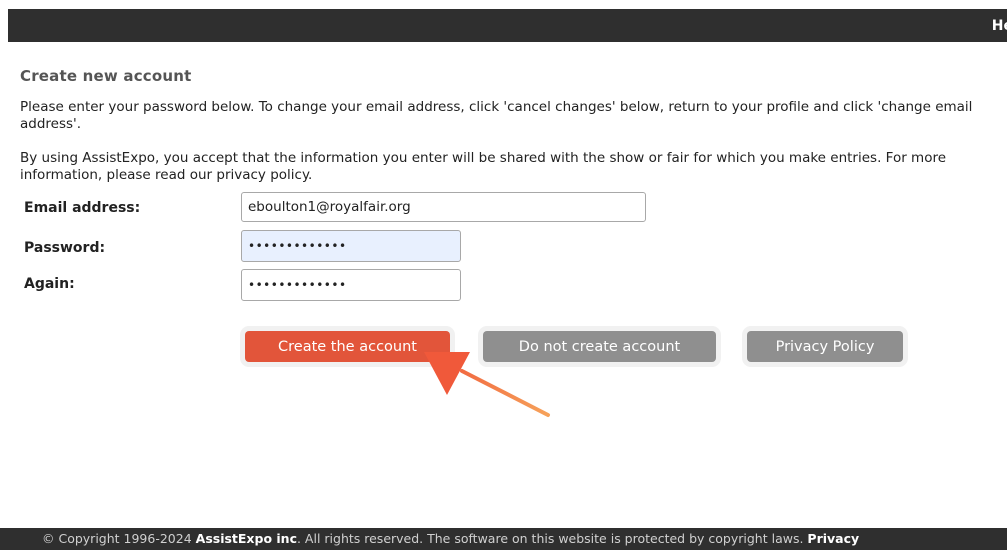  What do you see at coordinates (487, 384) in the screenshot?
I see `annotation-arrow-icon` at bounding box center [487, 384].